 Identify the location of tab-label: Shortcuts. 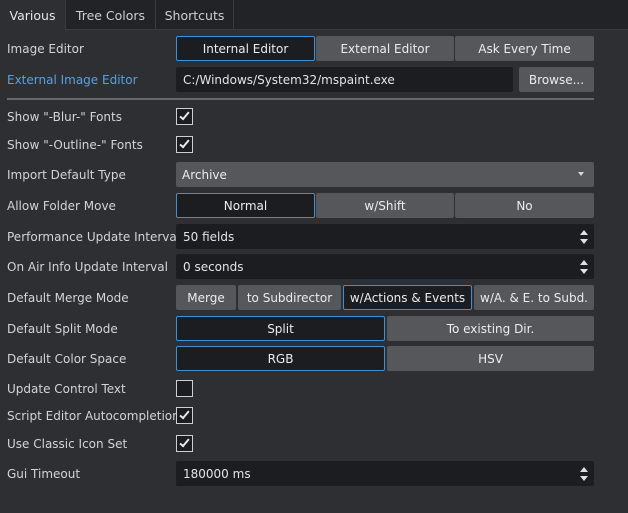
(194, 15).